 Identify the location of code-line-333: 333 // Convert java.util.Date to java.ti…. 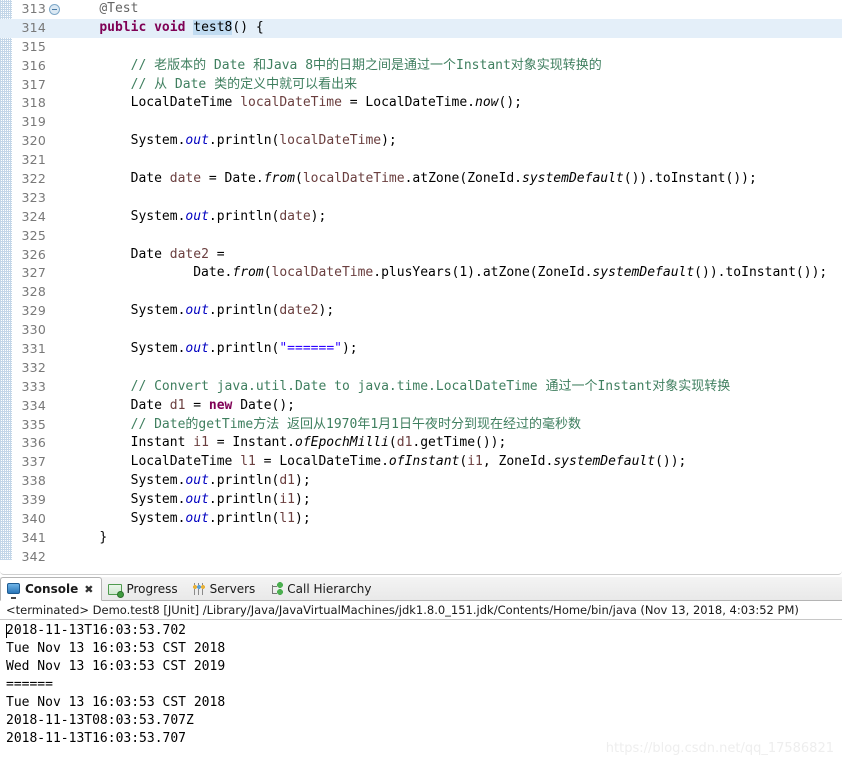
(421, 387).